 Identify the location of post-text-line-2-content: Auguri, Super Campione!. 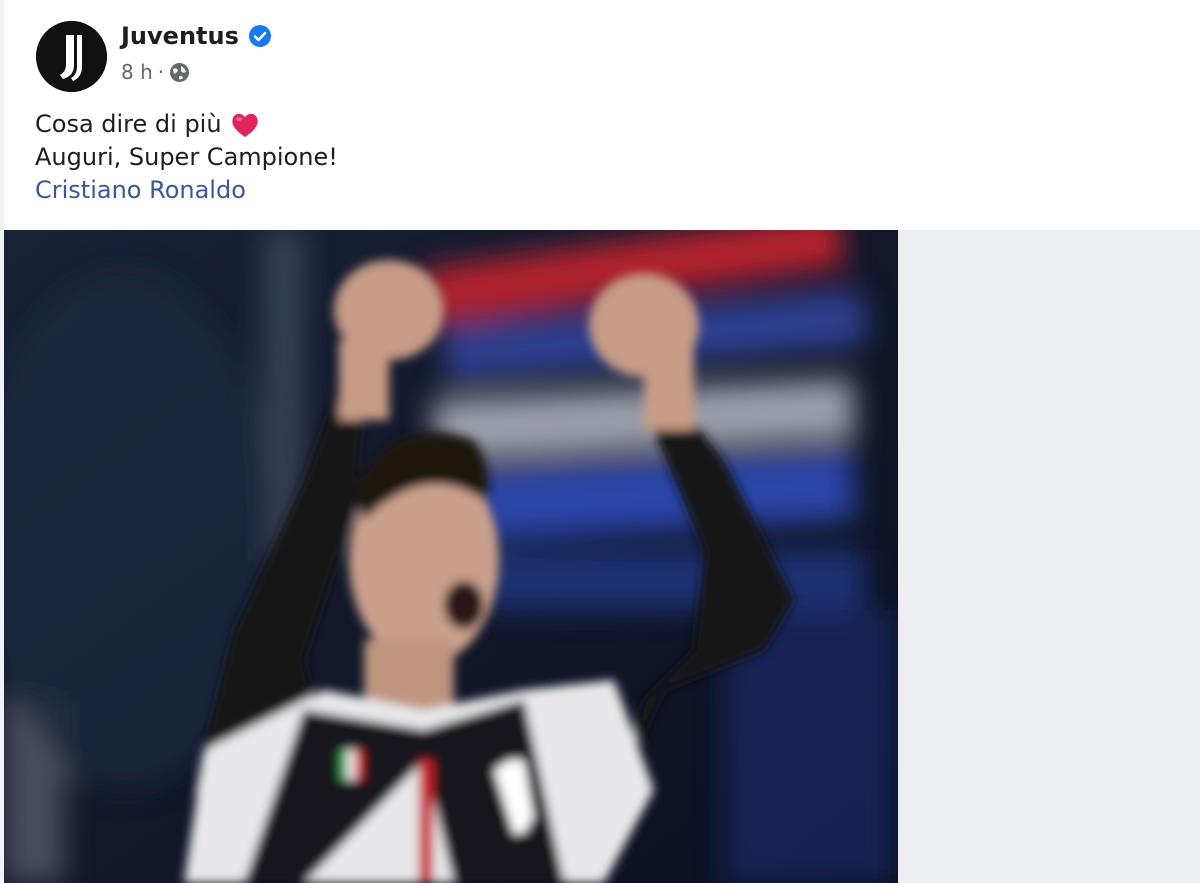
(186, 157).